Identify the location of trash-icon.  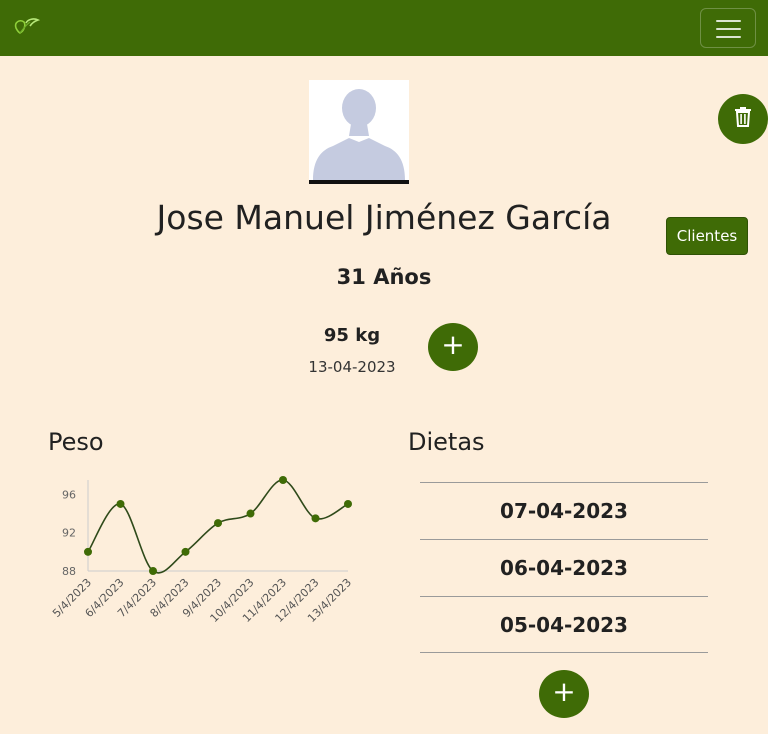
(743, 117).